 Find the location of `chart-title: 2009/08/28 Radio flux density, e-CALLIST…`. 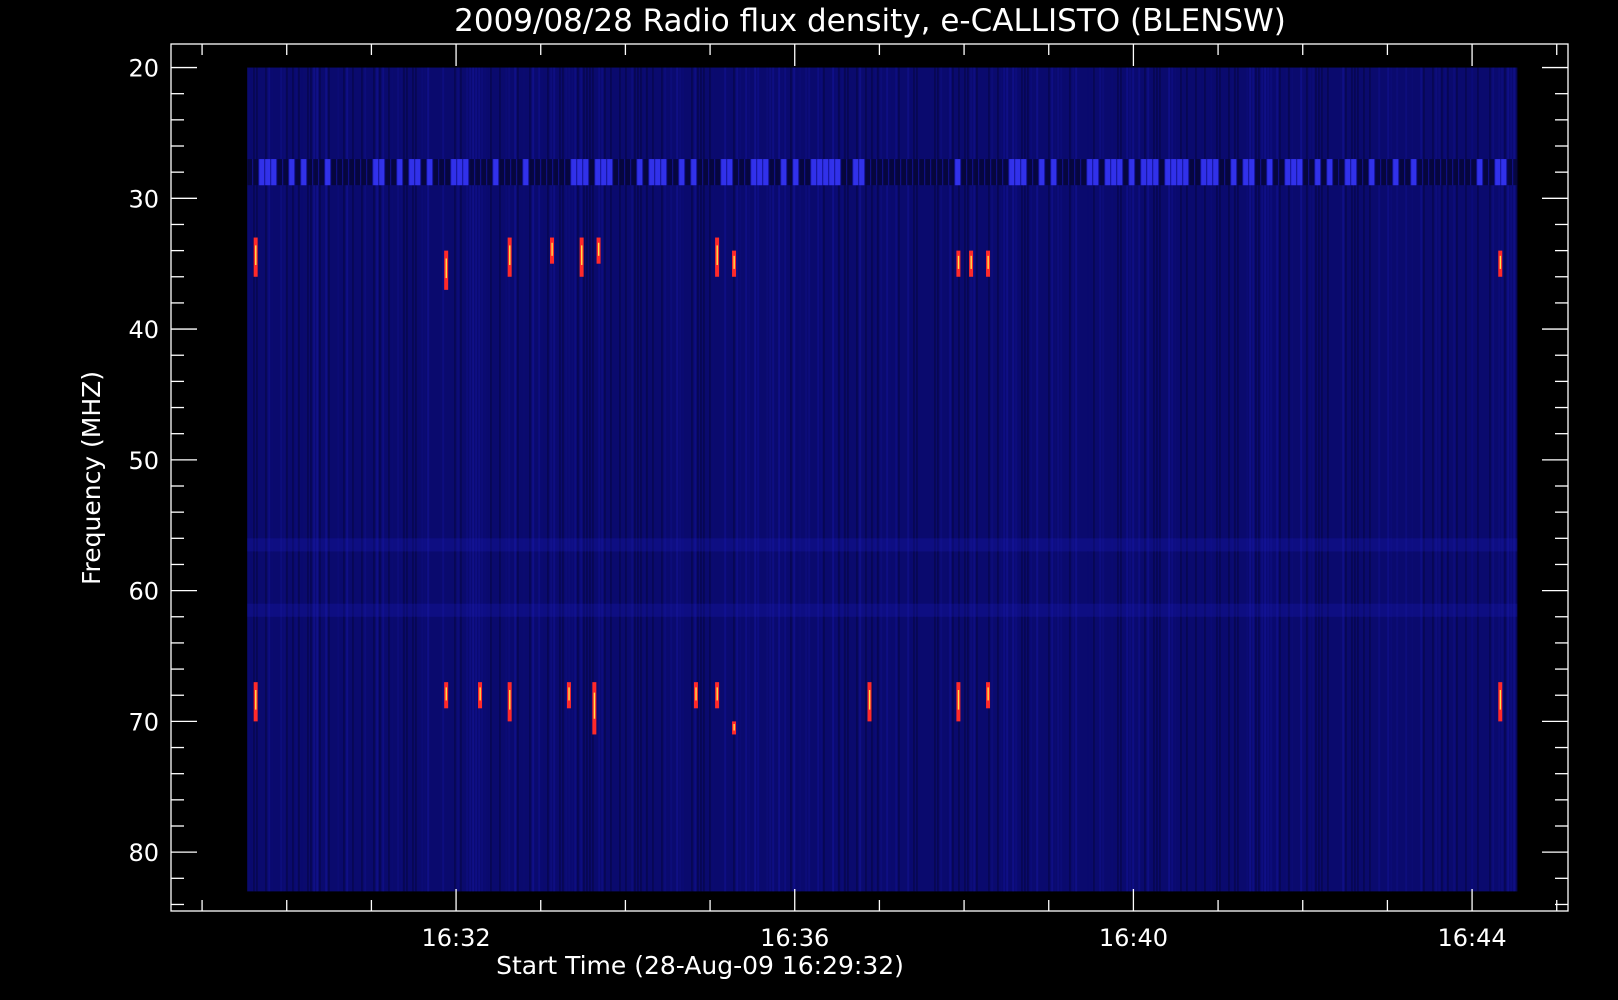

chart-title: 2009/08/28 Radio flux density, e-CALLIST… is located at coordinates (870, 21).